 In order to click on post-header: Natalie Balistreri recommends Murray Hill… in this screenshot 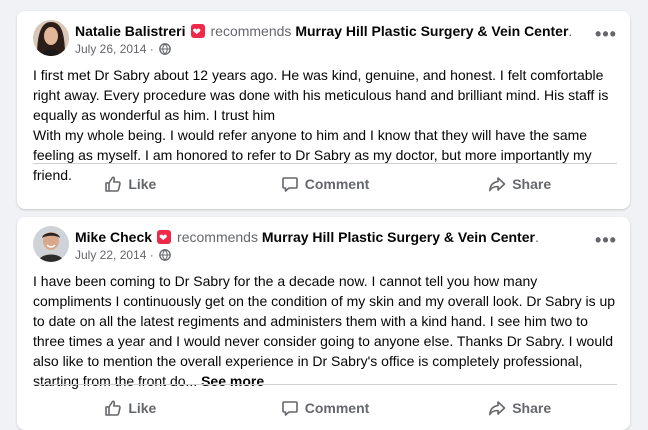, I will do `click(324, 41)`.